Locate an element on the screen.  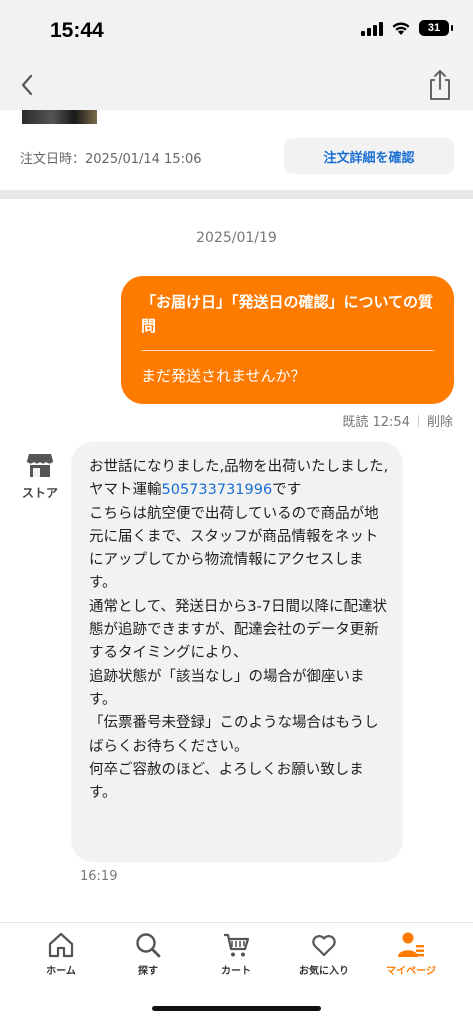
tab-search: 探す is located at coordinates (148, 954).